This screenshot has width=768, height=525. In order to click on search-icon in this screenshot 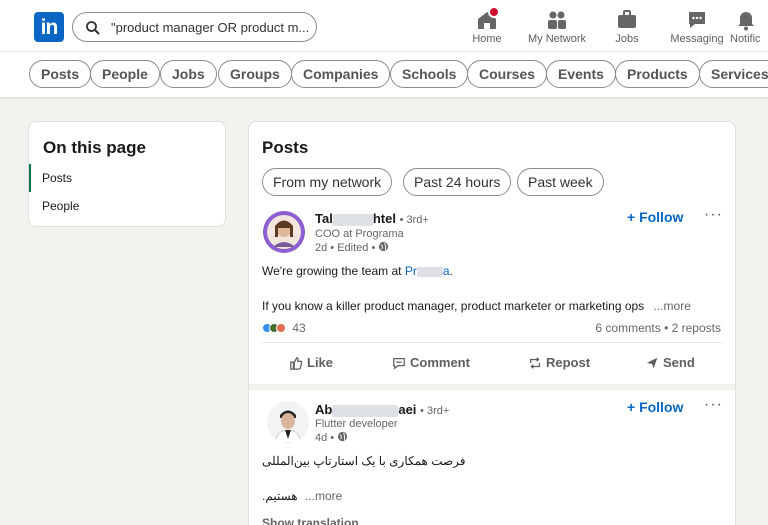, I will do `click(93, 28)`.